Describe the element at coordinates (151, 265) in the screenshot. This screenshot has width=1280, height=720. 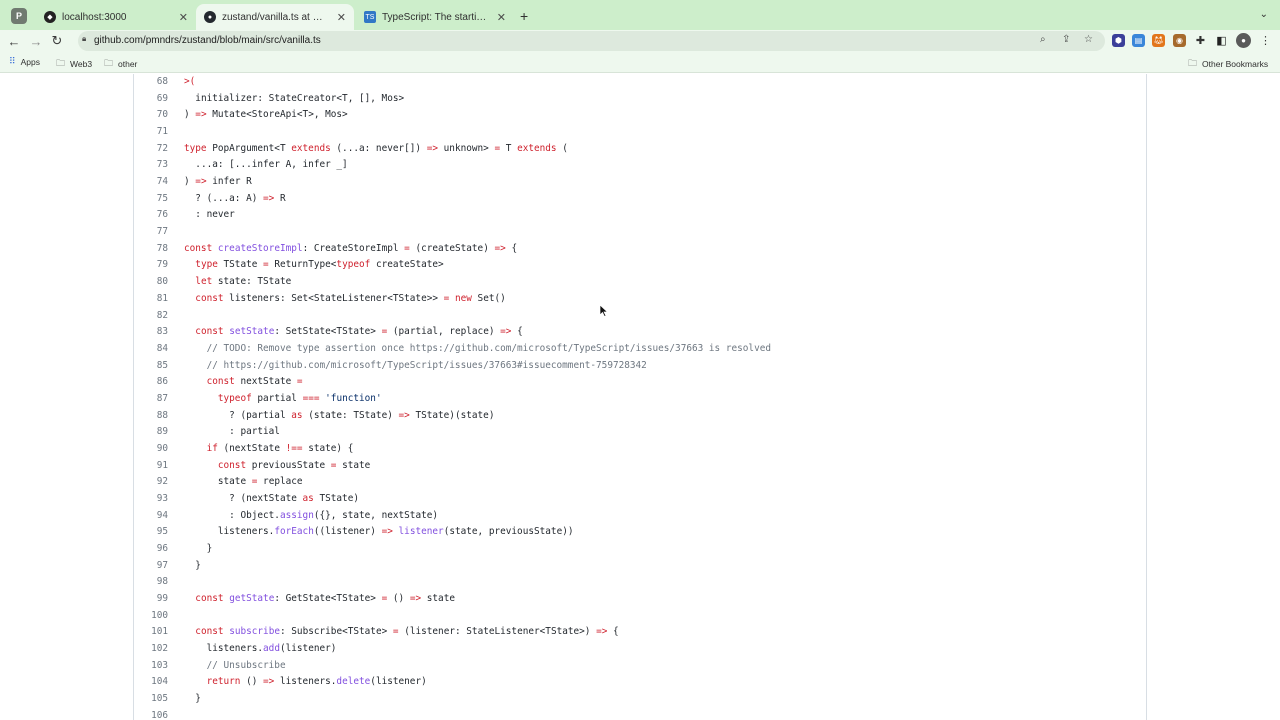
I see `line-number: 79` at that location.